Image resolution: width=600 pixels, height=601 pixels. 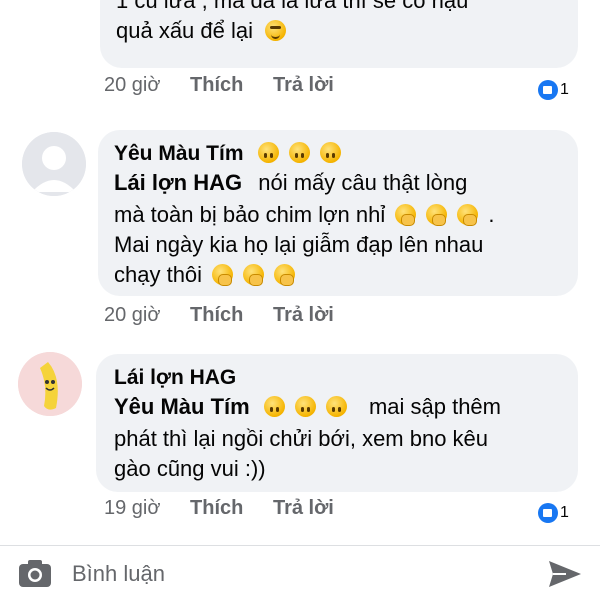 What do you see at coordinates (292, 6) in the screenshot?
I see `comment-text-line: 1 cú lừa , mà đã là lừa thì sẽ có hậu` at bounding box center [292, 6].